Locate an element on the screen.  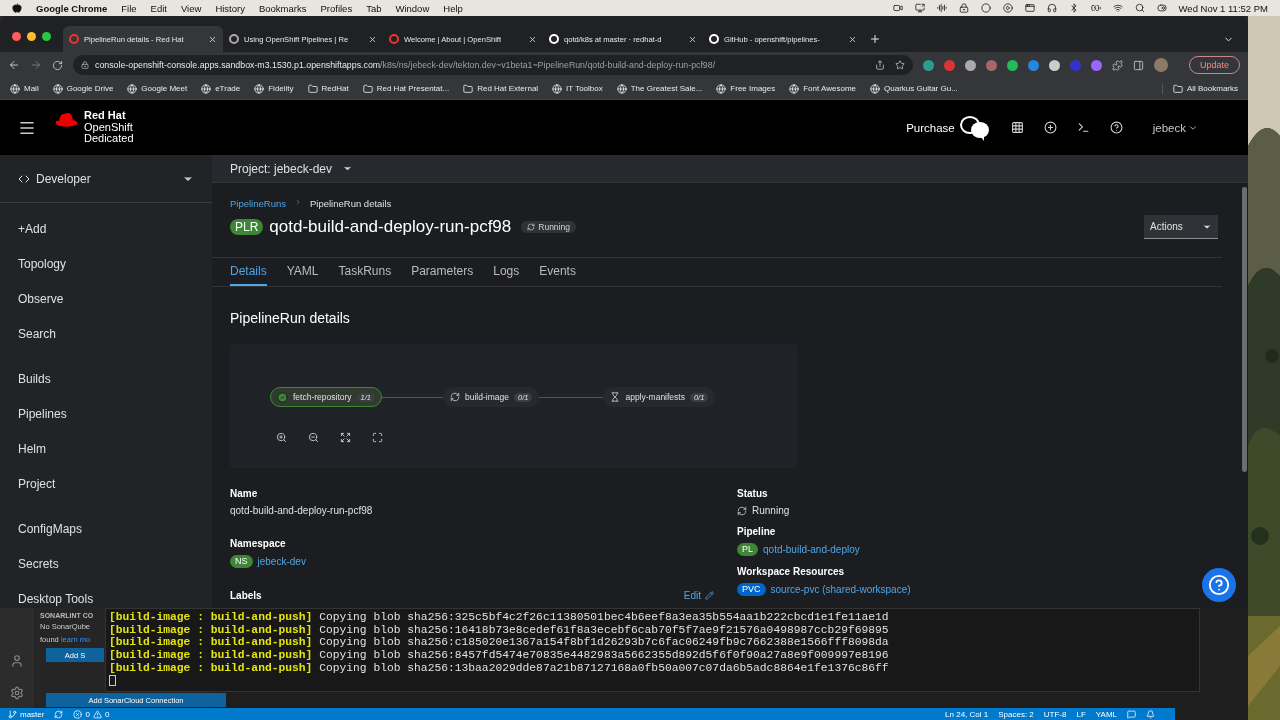
maximize-window-button is located at coordinates (46, 36).